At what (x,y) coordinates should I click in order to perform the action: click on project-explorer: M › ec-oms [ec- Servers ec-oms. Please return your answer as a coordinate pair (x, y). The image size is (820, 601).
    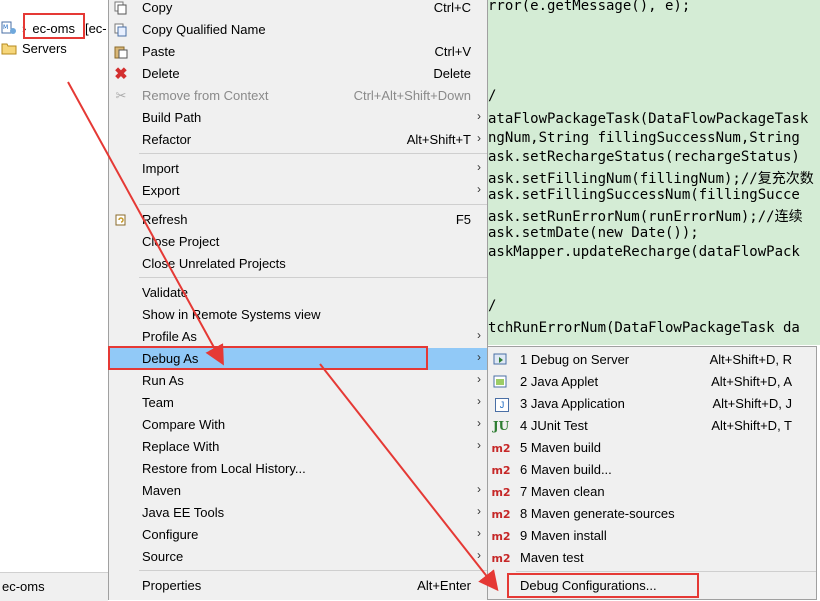
    Looking at the image, I should click on (54, 300).